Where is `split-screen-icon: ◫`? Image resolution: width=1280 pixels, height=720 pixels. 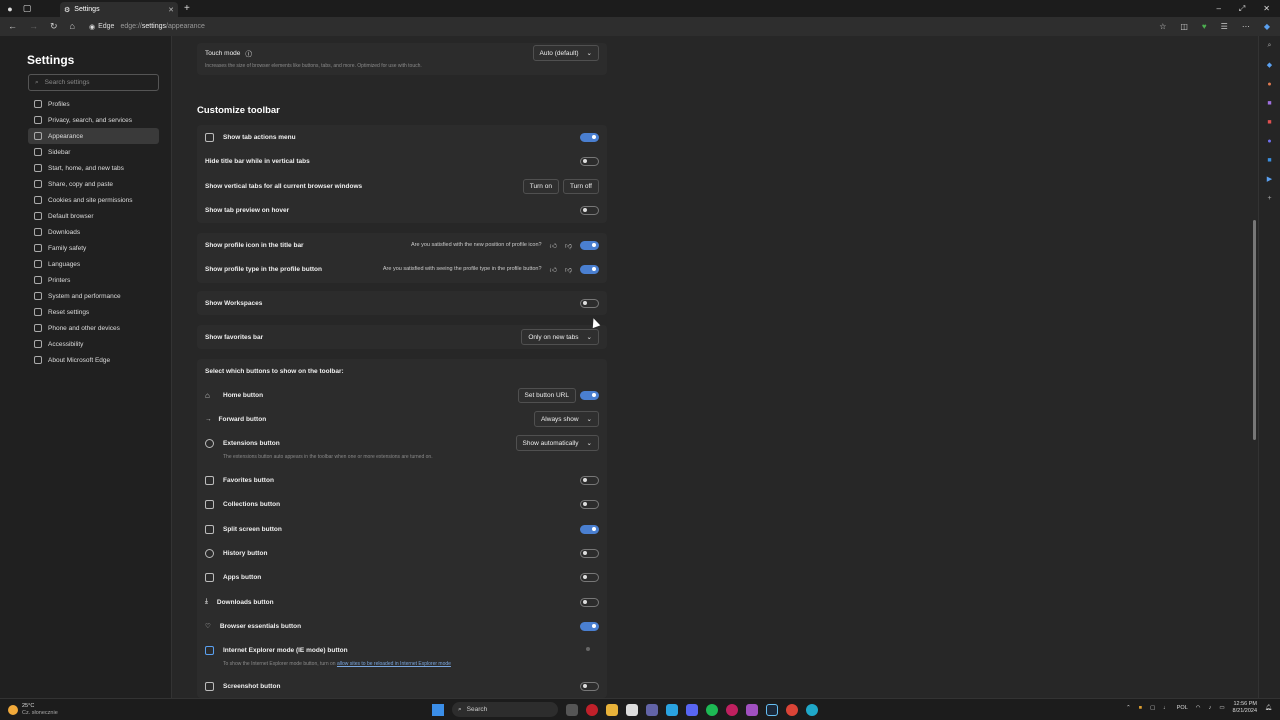
split-screen-icon: ◫ is located at coordinates (1184, 26).